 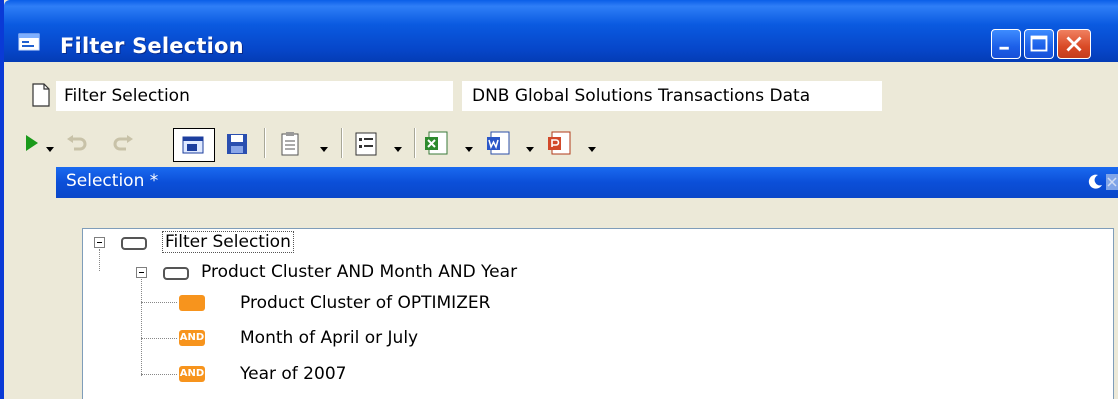 What do you see at coordinates (398, 149) in the screenshot?
I see `list-dropdown-chevron-down-icon` at bounding box center [398, 149].